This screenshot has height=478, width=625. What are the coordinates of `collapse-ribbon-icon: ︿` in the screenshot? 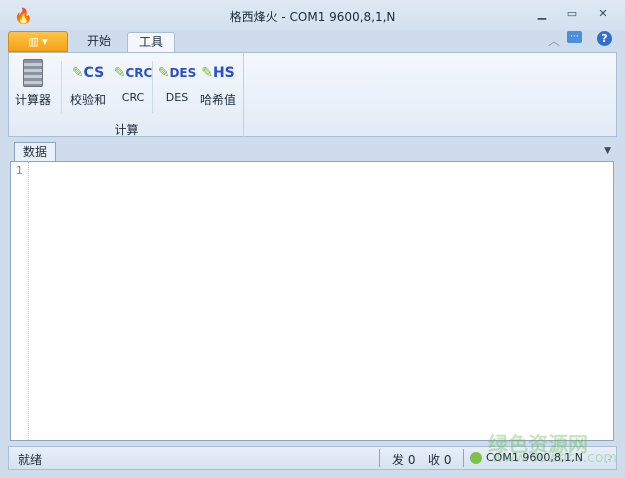 It's located at (554, 40).